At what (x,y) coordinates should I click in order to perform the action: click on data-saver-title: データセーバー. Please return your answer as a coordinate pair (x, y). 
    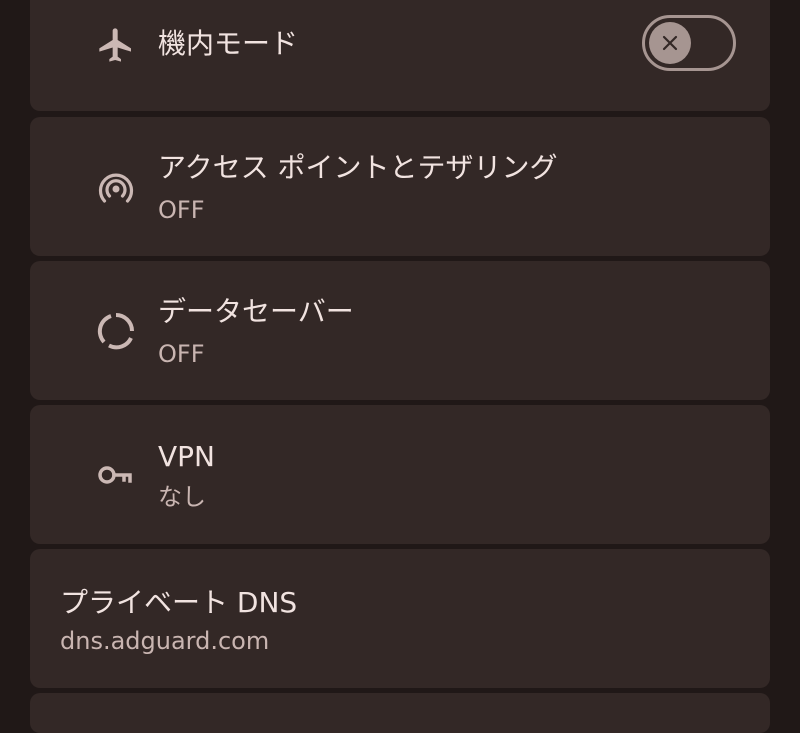
    Looking at the image, I should click on (256, 311).